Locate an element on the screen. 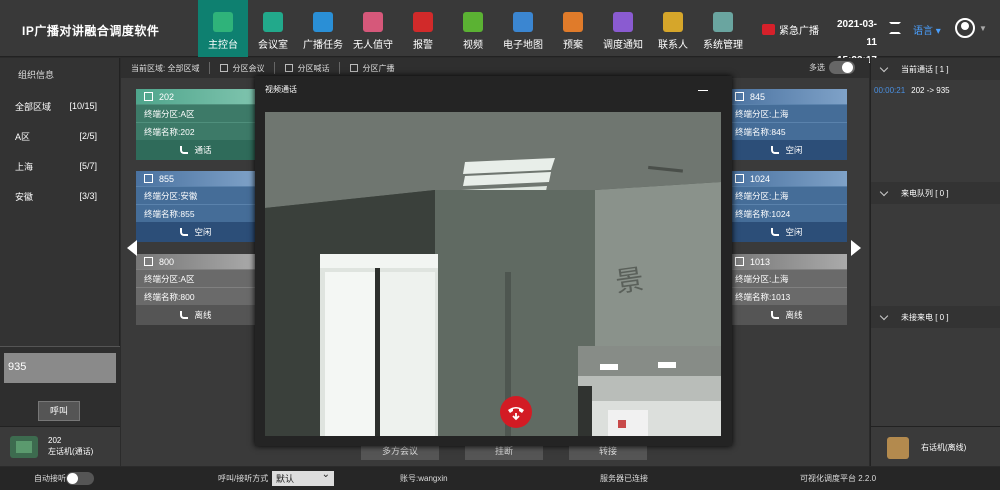 The height and width of the screenshot is (490, 1000). terminal-status: 空闲 is located at coordinates (787, 232).